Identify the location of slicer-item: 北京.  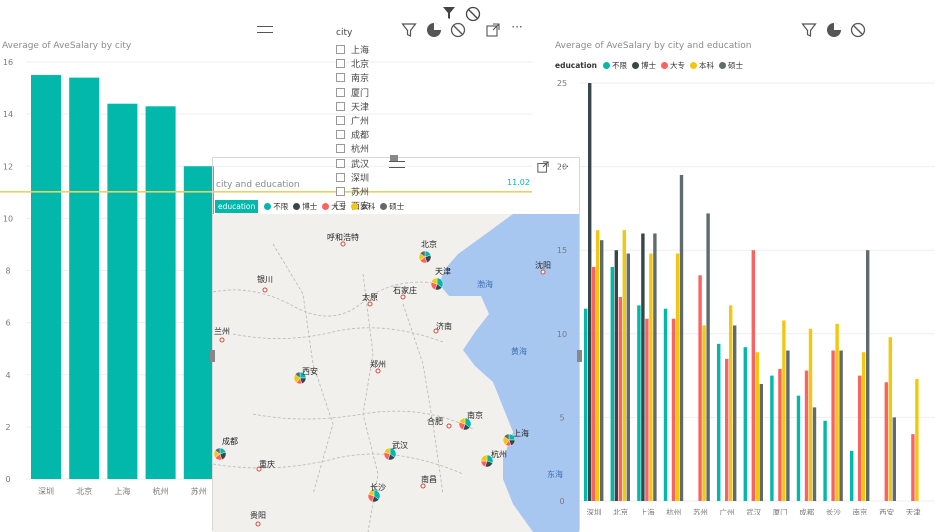
(352, 63).